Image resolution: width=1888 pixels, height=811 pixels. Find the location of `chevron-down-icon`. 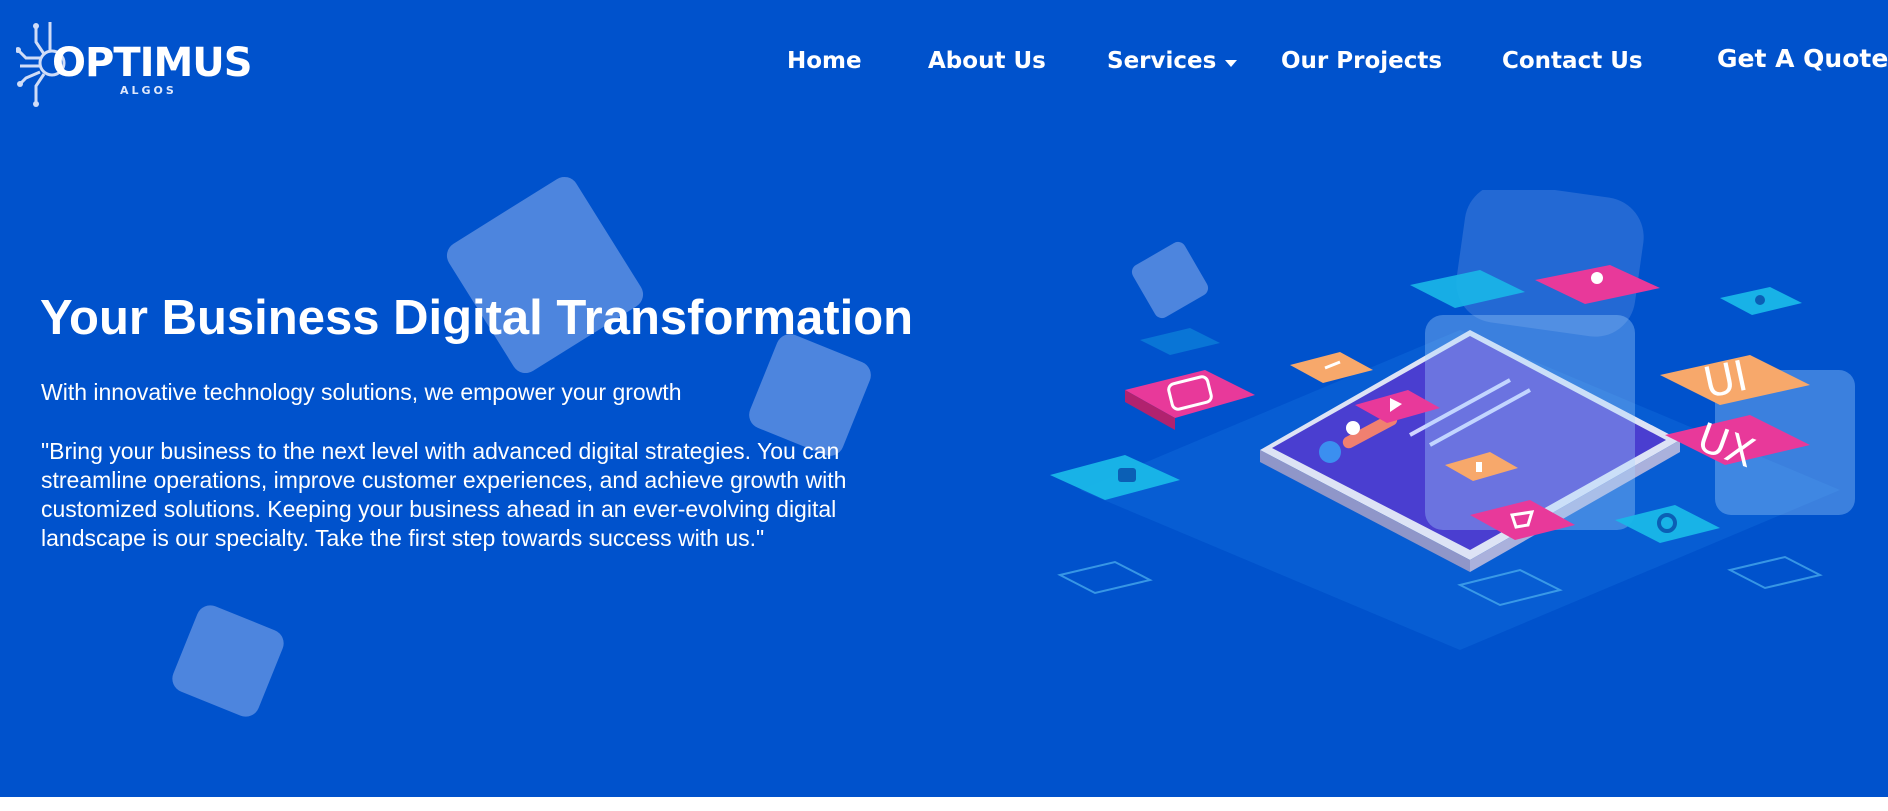

chevron-down-icon is located at coordinates (1231, 63).